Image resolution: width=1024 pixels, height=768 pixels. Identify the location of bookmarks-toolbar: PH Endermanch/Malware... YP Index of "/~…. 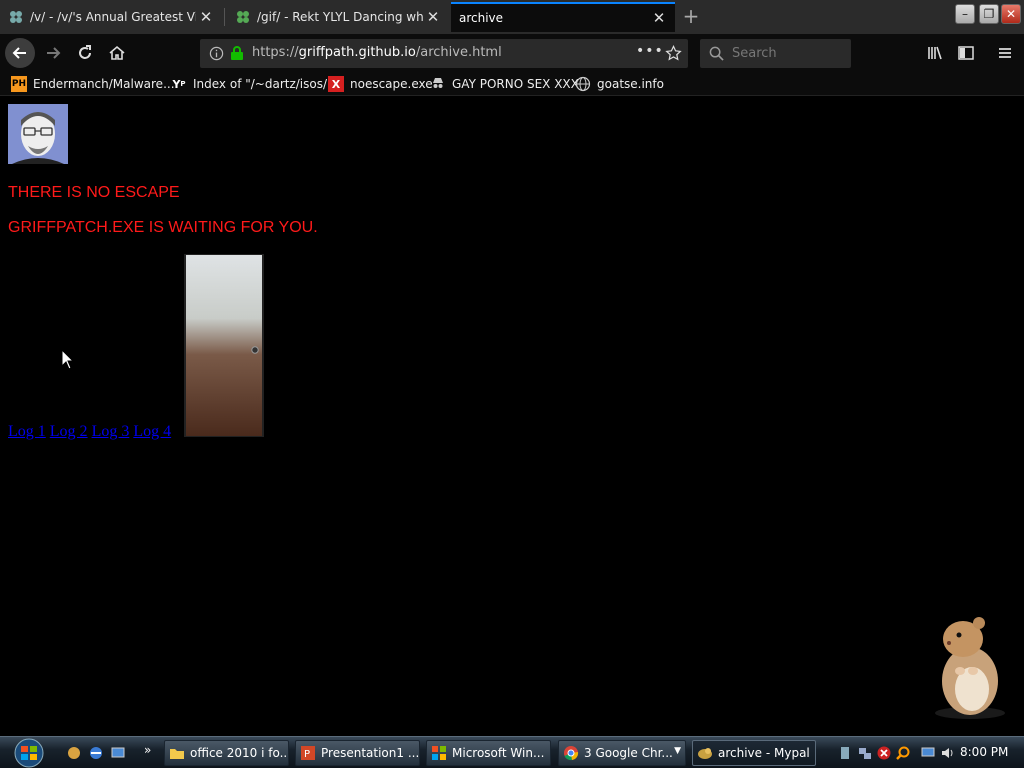
(512, 84).